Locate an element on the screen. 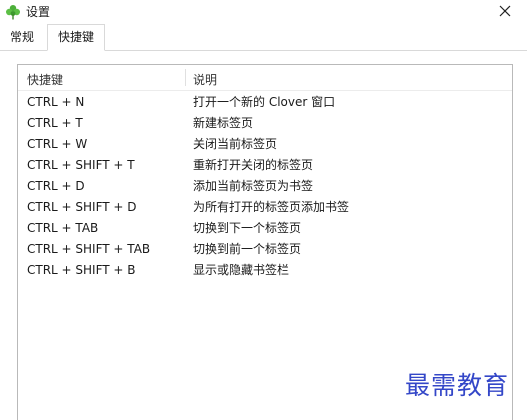  window-title: 设置 is located at coordinates (38, 12).